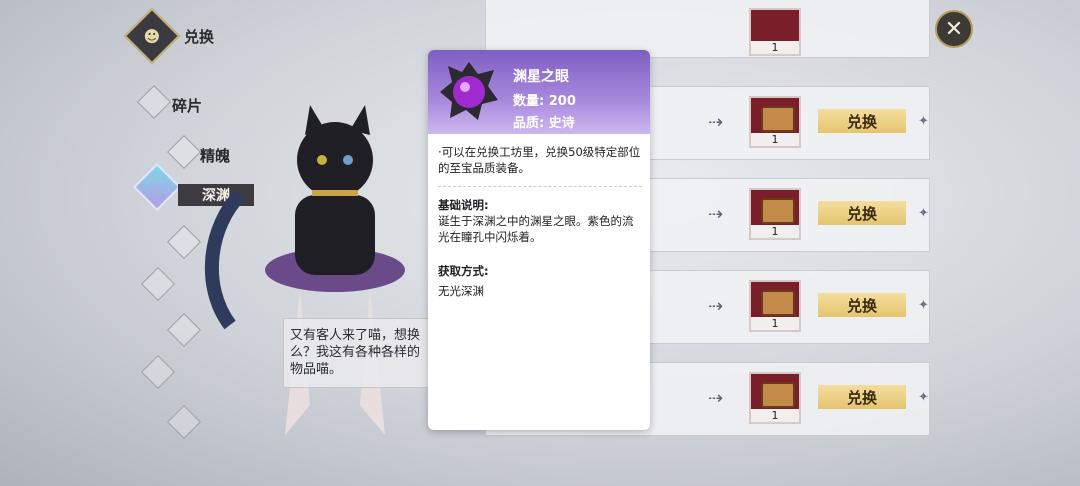 This screenshot has width=1080, height=486. Describe the element at coordinates (539, 160) in the screenshot. I see `item-usage-desc: ·可以在兑换工坊里，兑换50级特定部位的至宝品质装备。` at that location.